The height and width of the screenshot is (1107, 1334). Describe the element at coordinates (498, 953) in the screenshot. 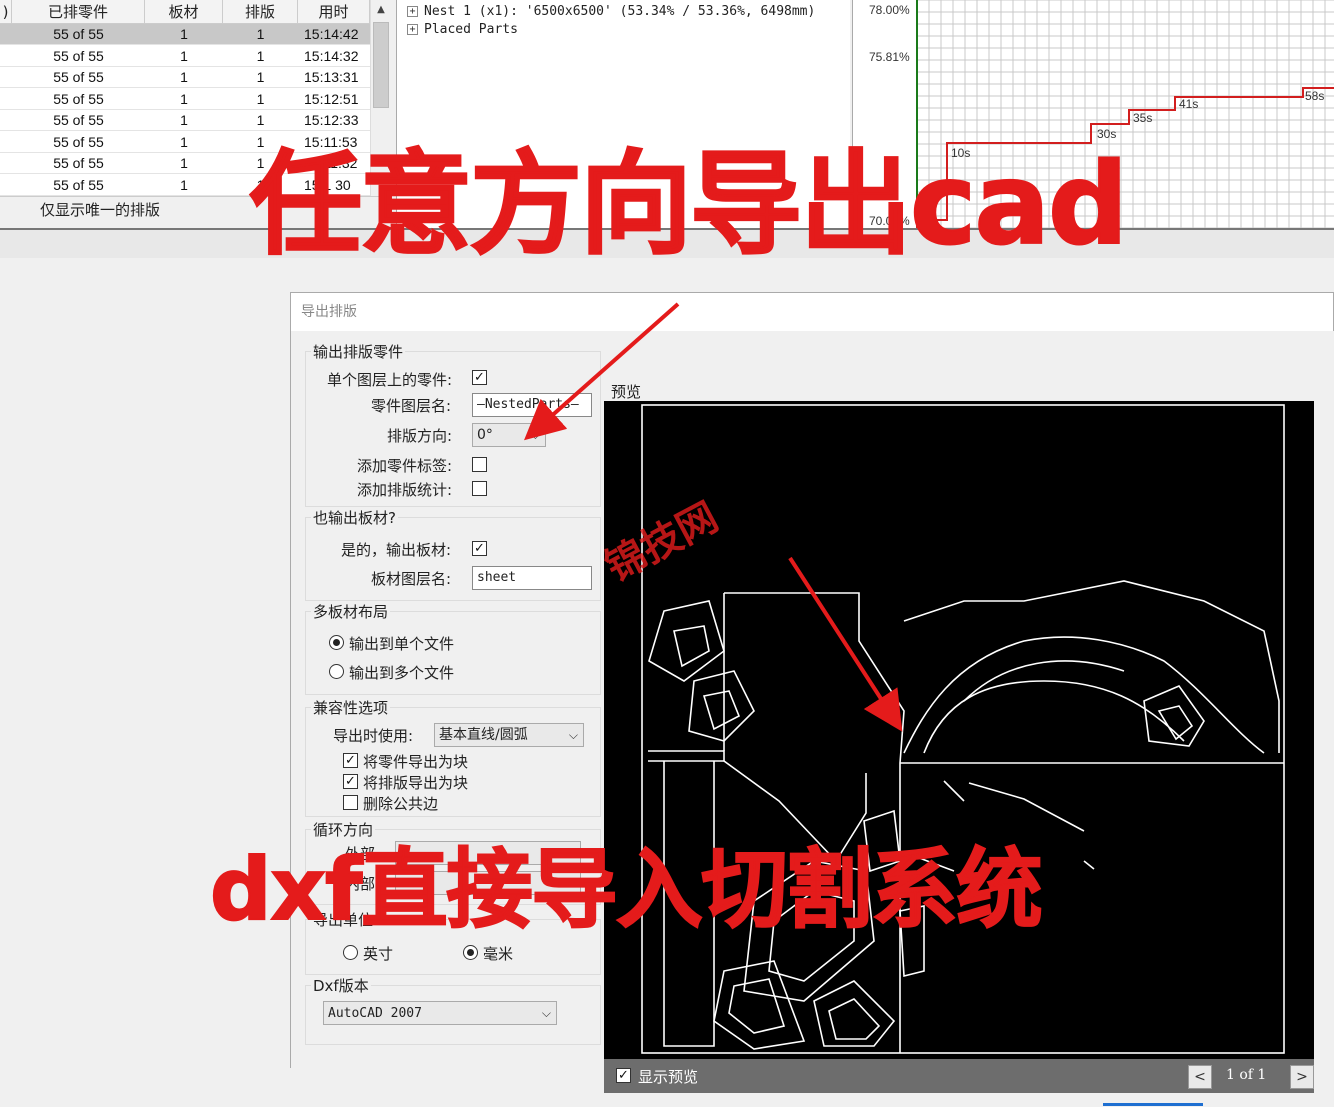

I see `mm-label: 毫米` at that location.